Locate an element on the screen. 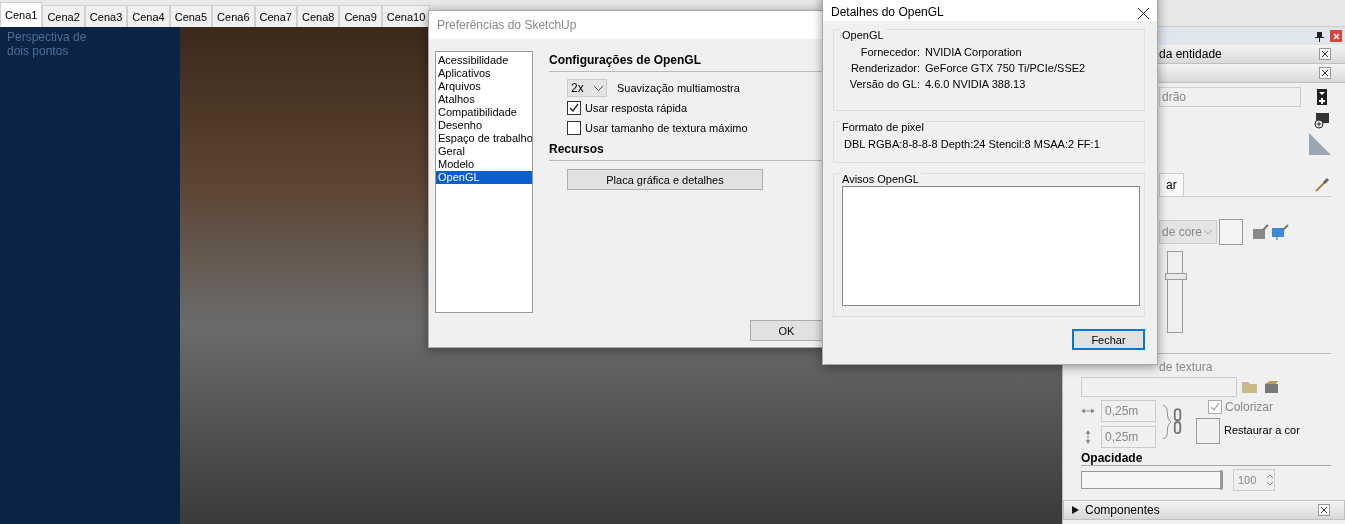  group-title: Formato de pixel is located at coordinates (883, 127).